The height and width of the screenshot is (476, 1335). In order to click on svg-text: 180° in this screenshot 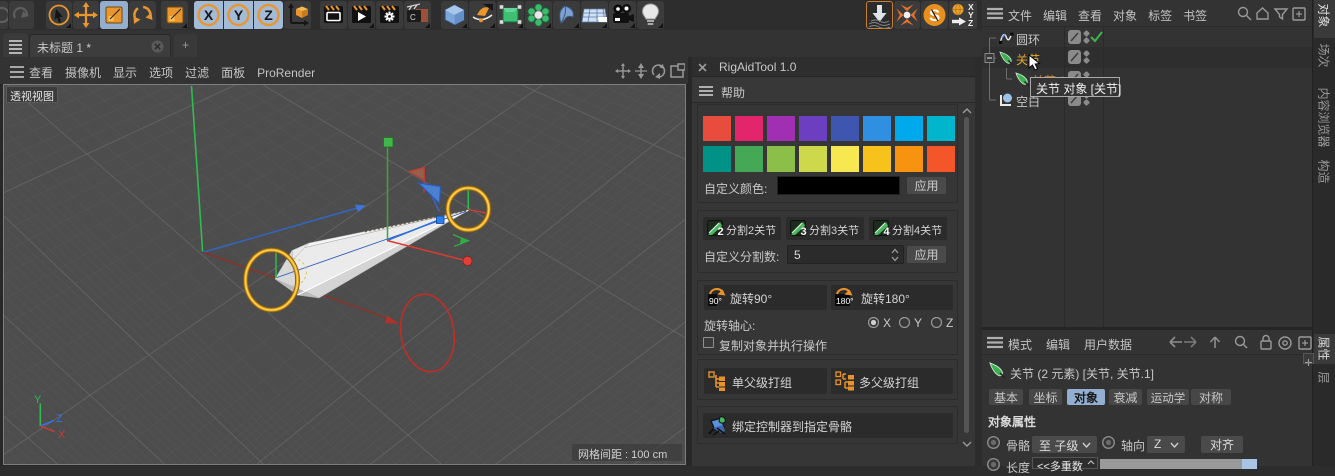, I will do `click(845, 301)`.